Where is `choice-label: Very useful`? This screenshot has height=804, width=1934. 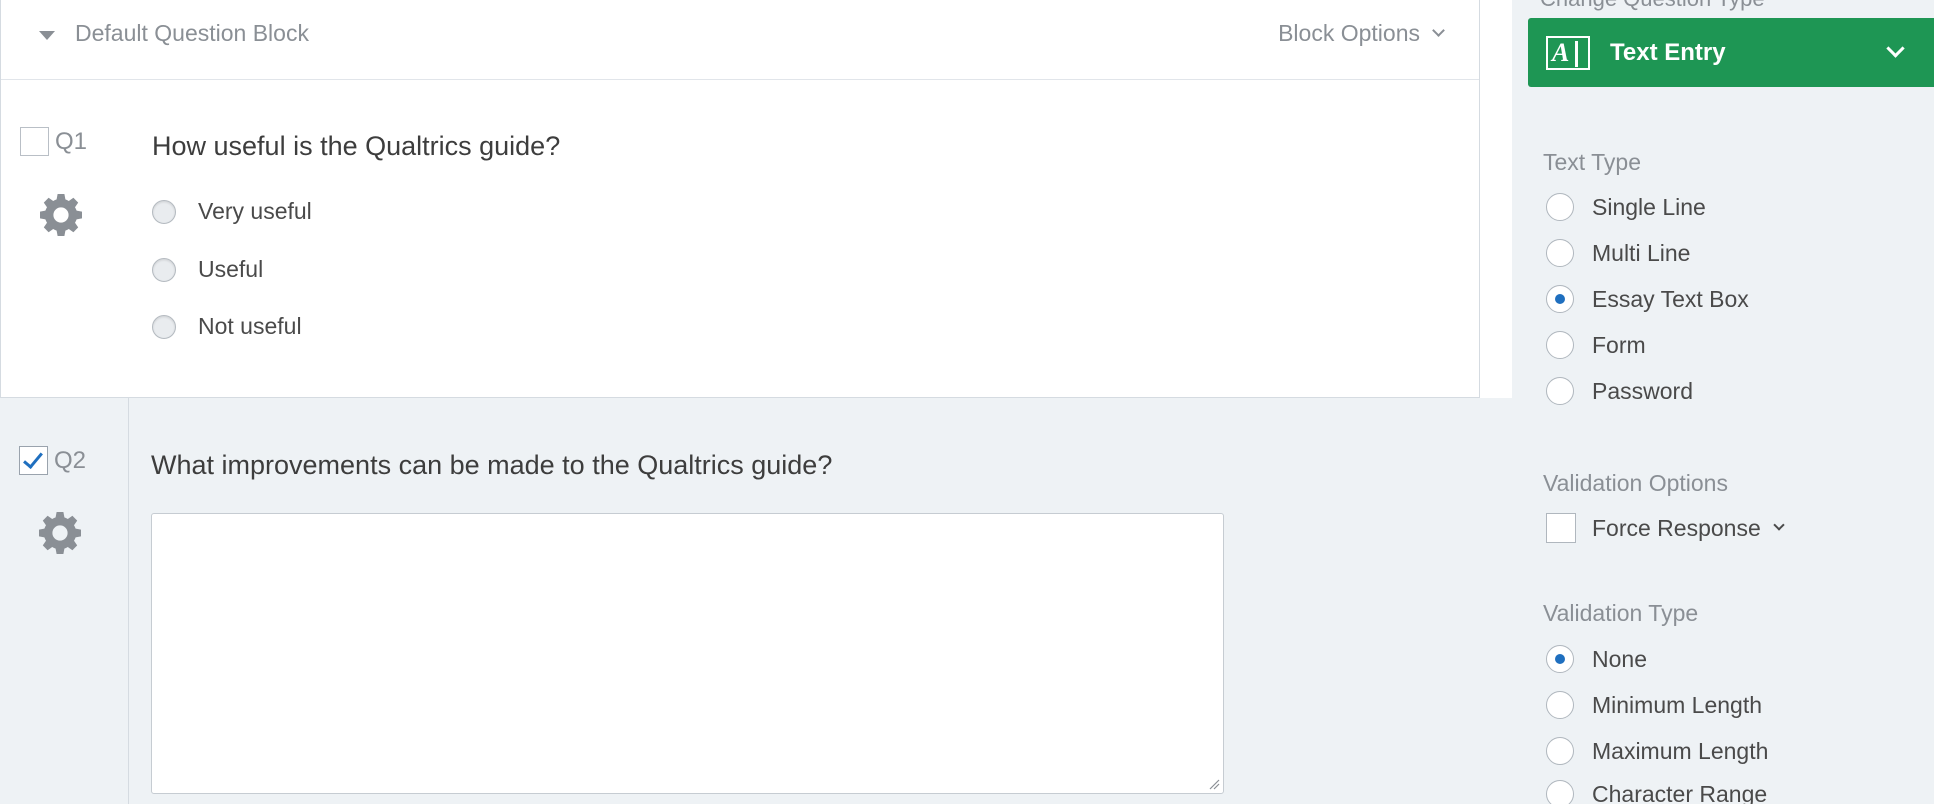 choice-label: Very useful is located at coordinates (255, 211).